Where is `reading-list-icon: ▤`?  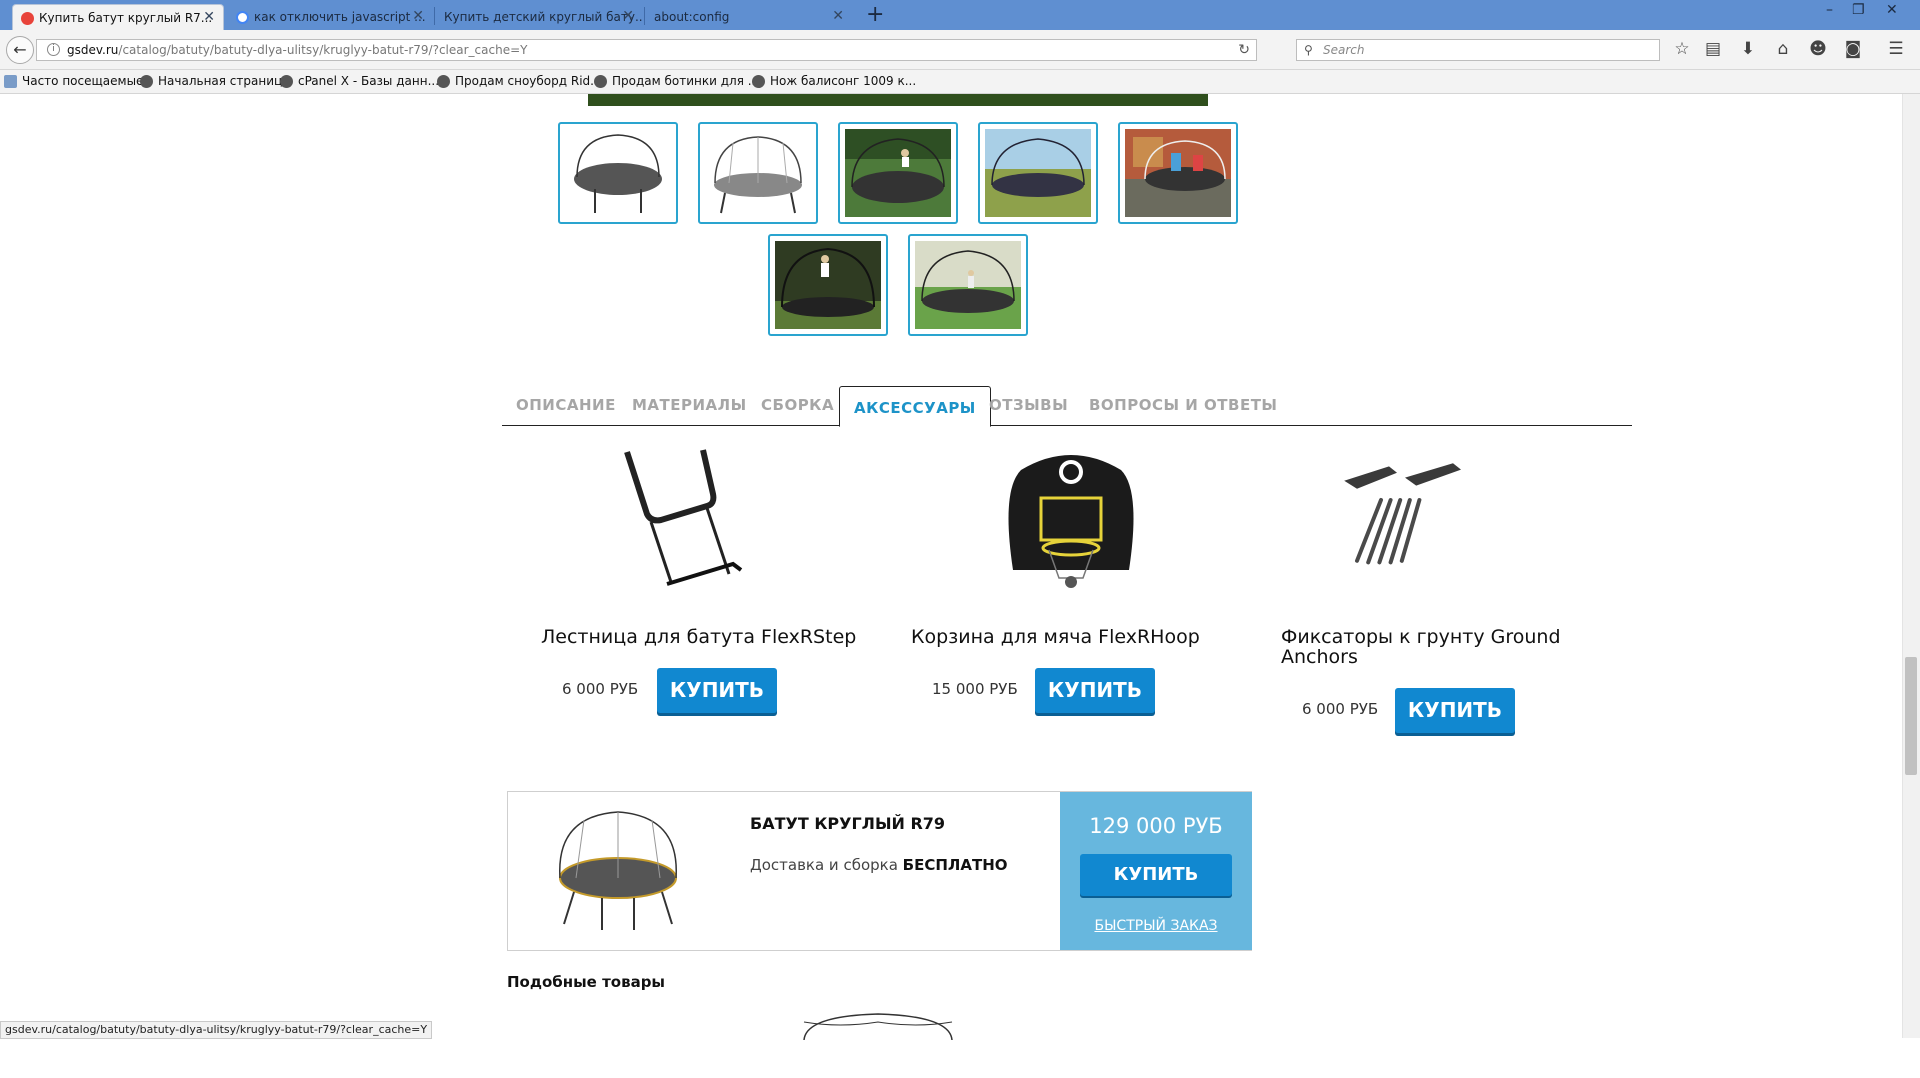
reading-list-icon: ▤ is located at coordinates (1713, 49).